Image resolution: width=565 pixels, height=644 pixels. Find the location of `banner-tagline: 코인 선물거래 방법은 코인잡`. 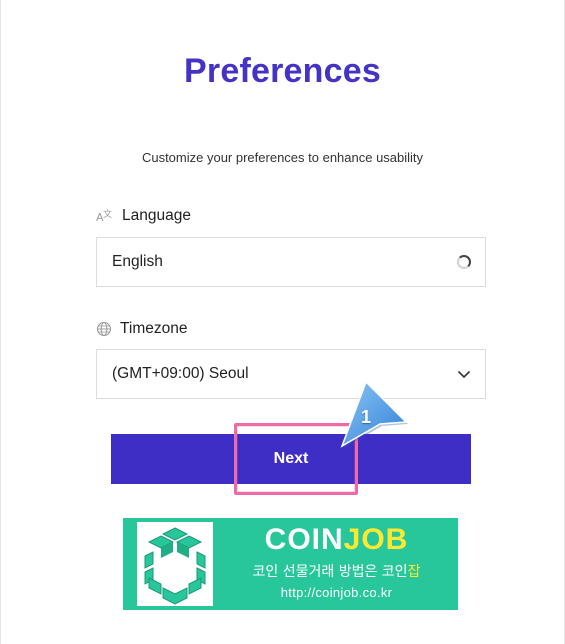

banner-tagline: 코인 선물거래 방법은 코인잡 is located at coordinates (336, 571).